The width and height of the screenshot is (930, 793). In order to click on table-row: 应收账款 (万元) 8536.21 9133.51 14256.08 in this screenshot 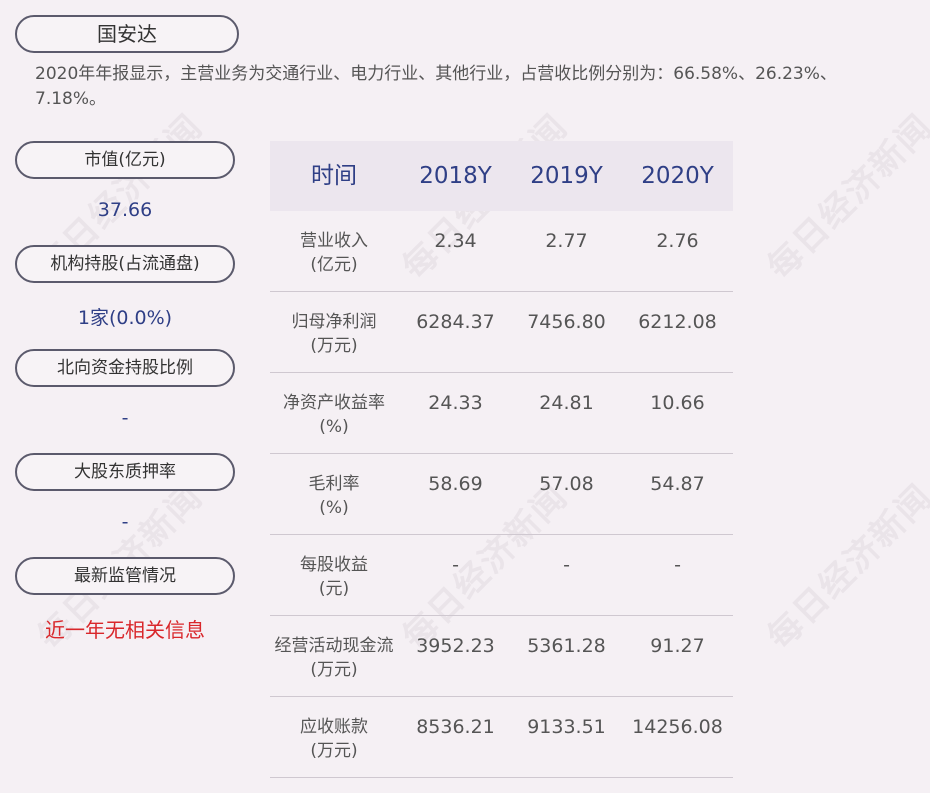, I will do `click(501, 737)`.